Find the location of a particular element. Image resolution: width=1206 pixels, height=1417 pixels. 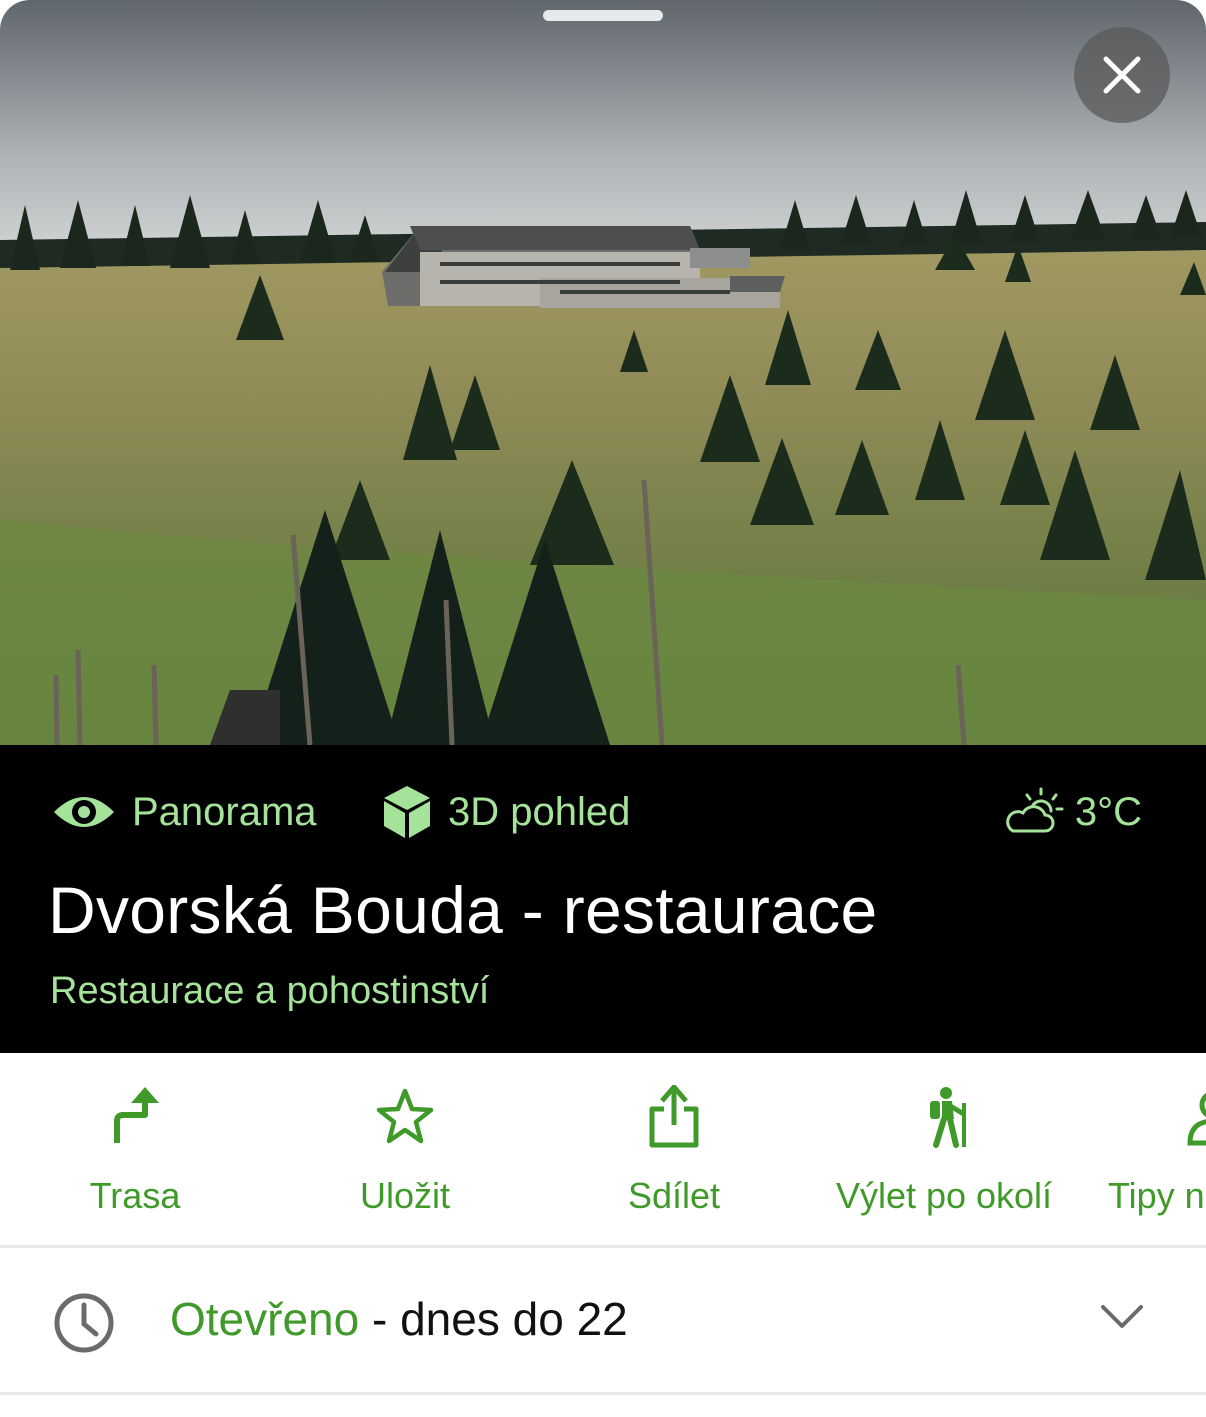

divider is located at coordinates (603, 1393).